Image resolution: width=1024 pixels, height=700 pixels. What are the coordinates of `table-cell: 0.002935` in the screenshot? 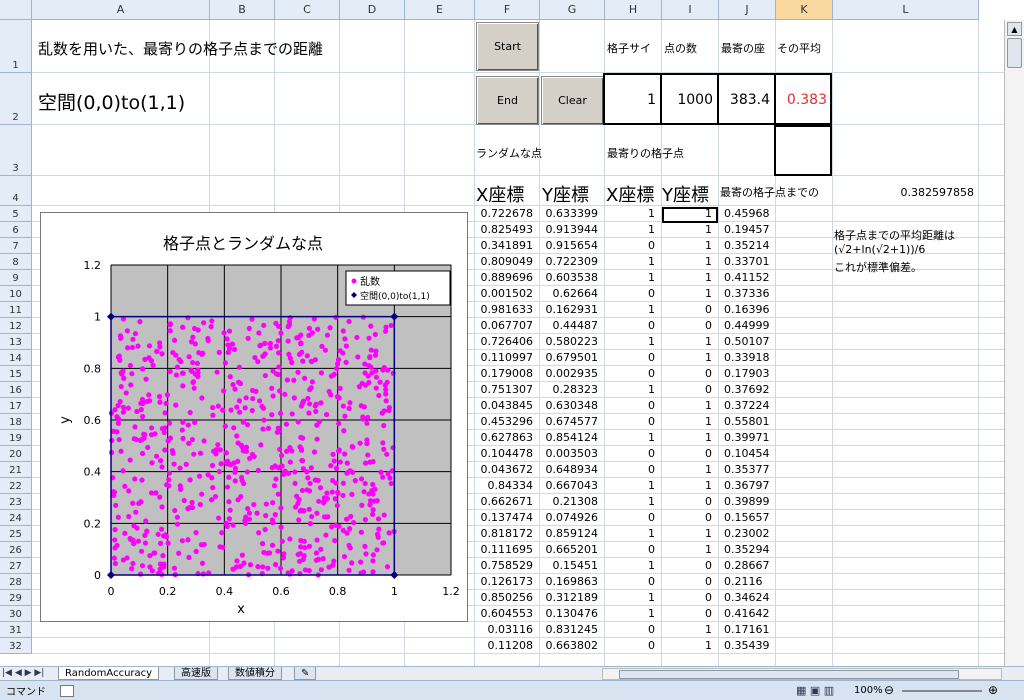 It's located at (570, 373).